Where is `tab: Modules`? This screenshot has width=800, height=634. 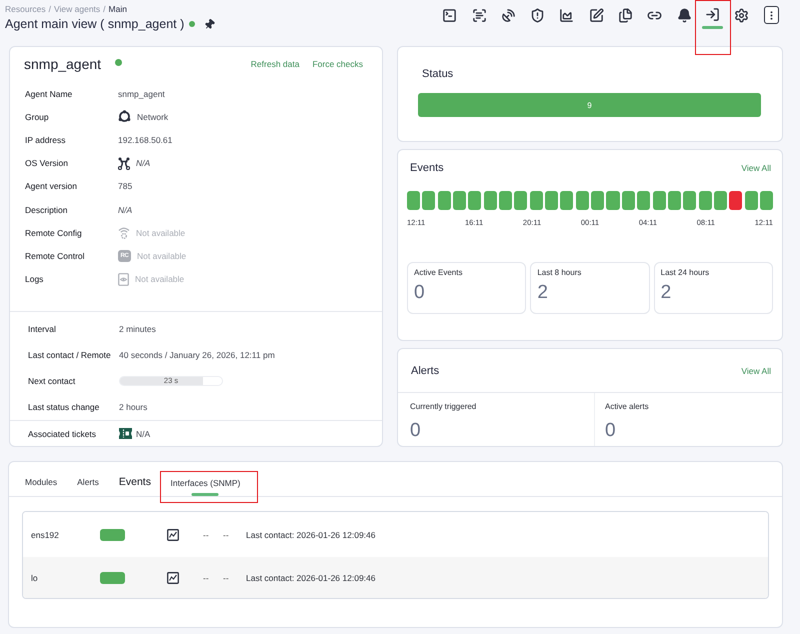 tab: Modules is located at coordinates (41, 479).